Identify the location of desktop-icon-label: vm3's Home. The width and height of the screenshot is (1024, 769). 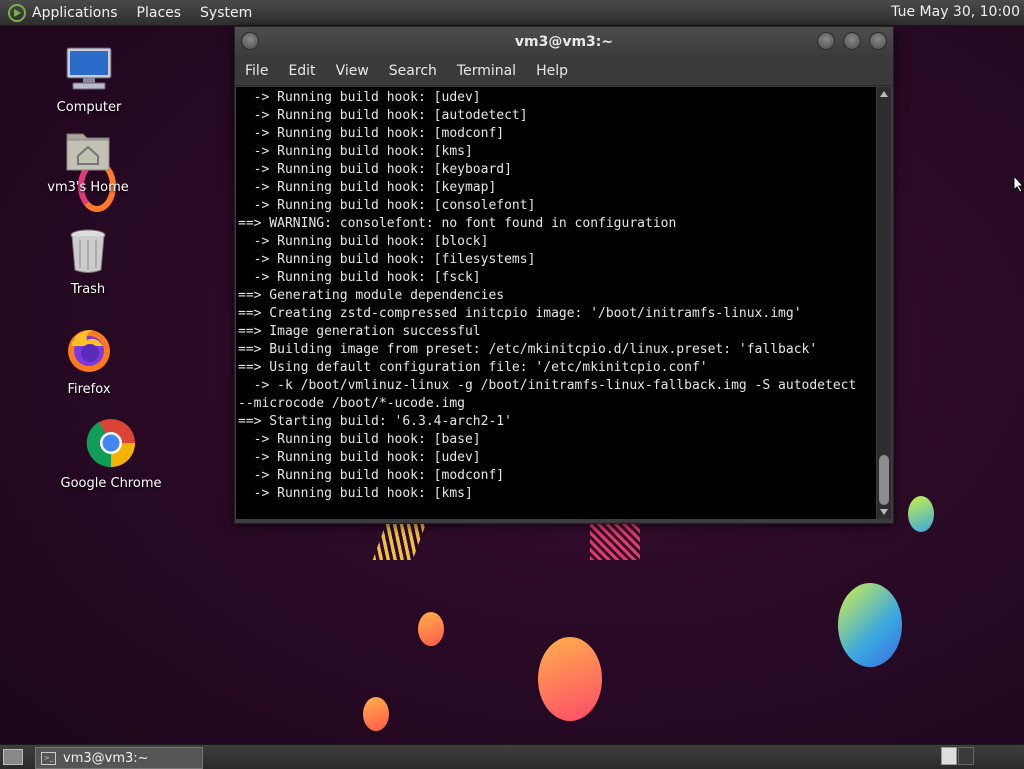
(88, 187).